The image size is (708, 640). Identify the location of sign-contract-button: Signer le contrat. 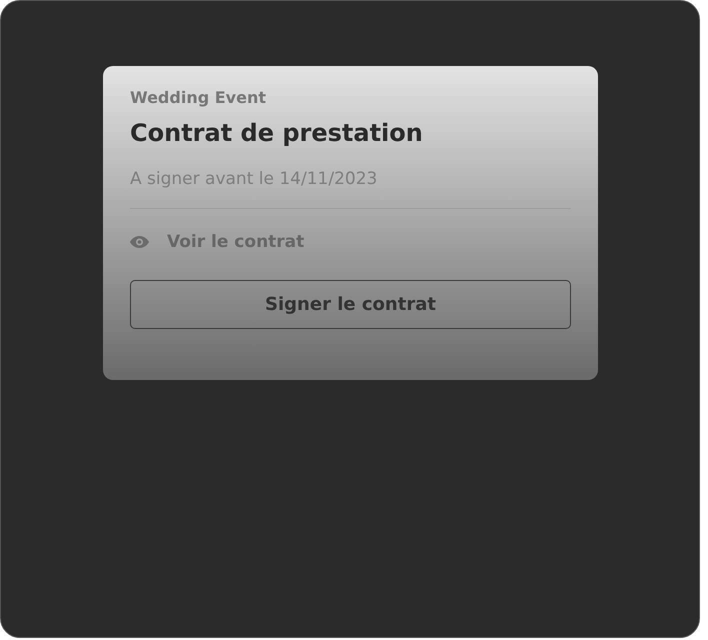
(350, 304).